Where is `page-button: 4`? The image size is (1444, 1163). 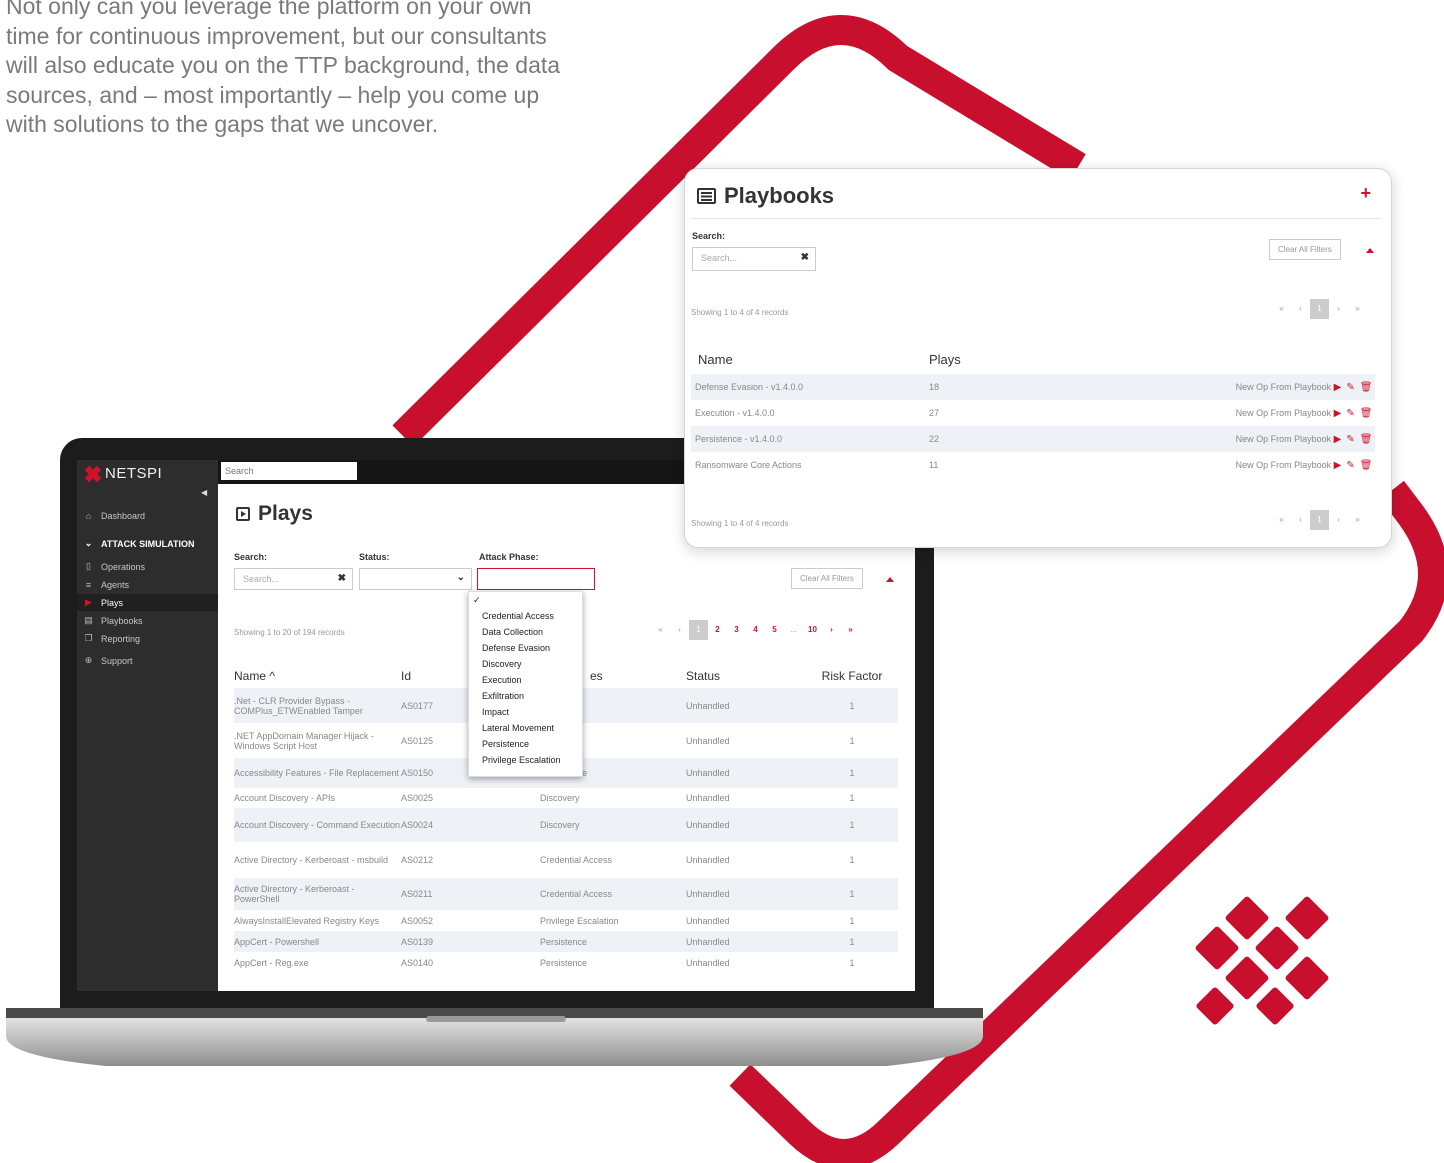 page-button: 4 is located at coordinates (755, 630).